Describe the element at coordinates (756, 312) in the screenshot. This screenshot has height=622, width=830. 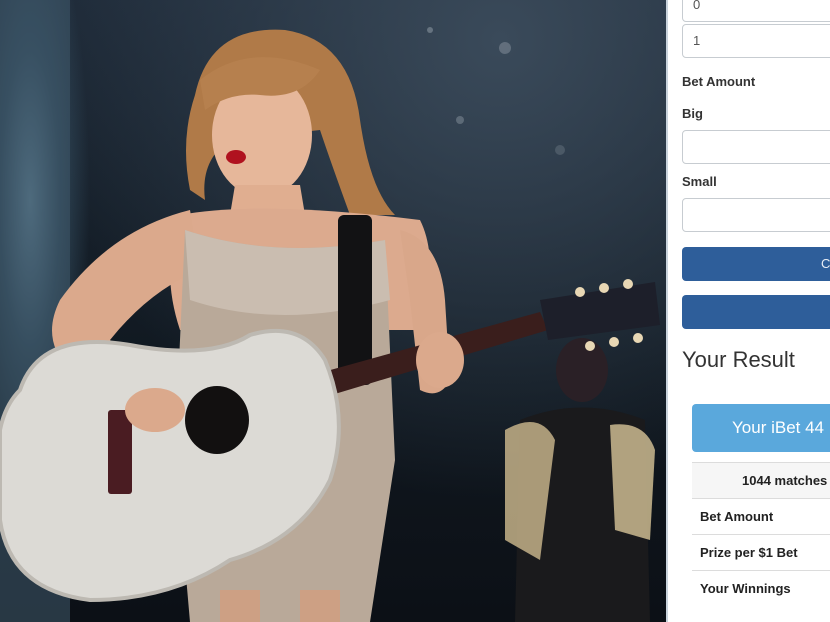
I see `secondary-button` at that location.